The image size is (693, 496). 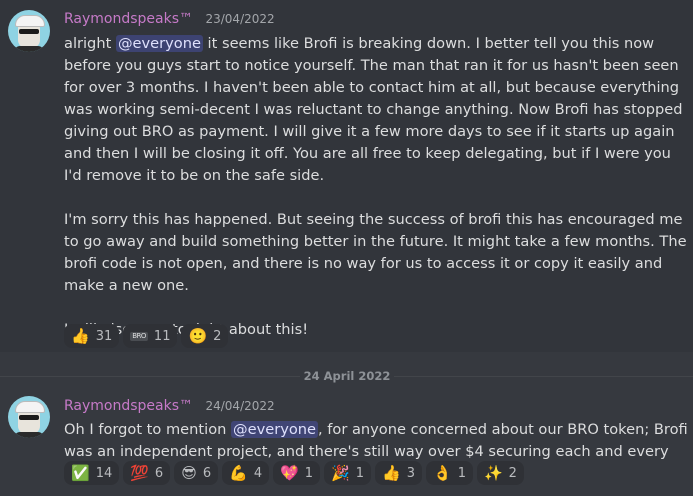 What do you see at coordinates (92, 336) in the screenshot?
I see `reaction-thumbs-up: 👍 31` at bounding box center [92, 336].